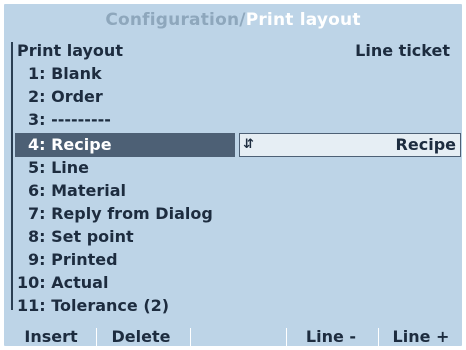  What do you see at coordinates (402, 50) in the screenshot?
I see `list-header-context: Line ticket` at bounding box center [402, 50].